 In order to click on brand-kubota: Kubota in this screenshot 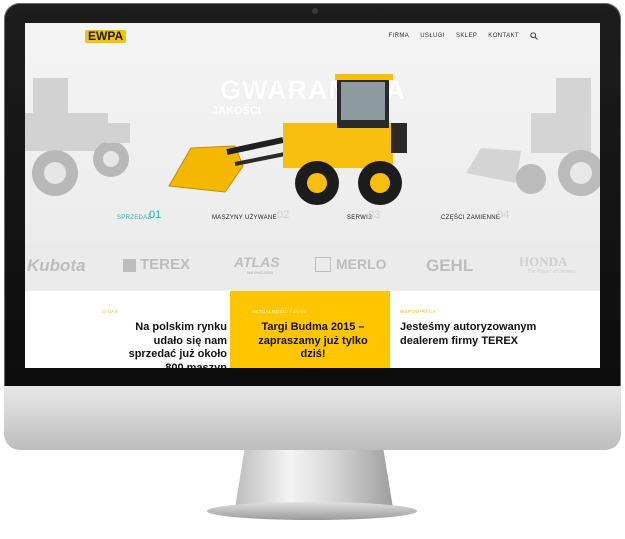, I will do `click(56, 266)`.